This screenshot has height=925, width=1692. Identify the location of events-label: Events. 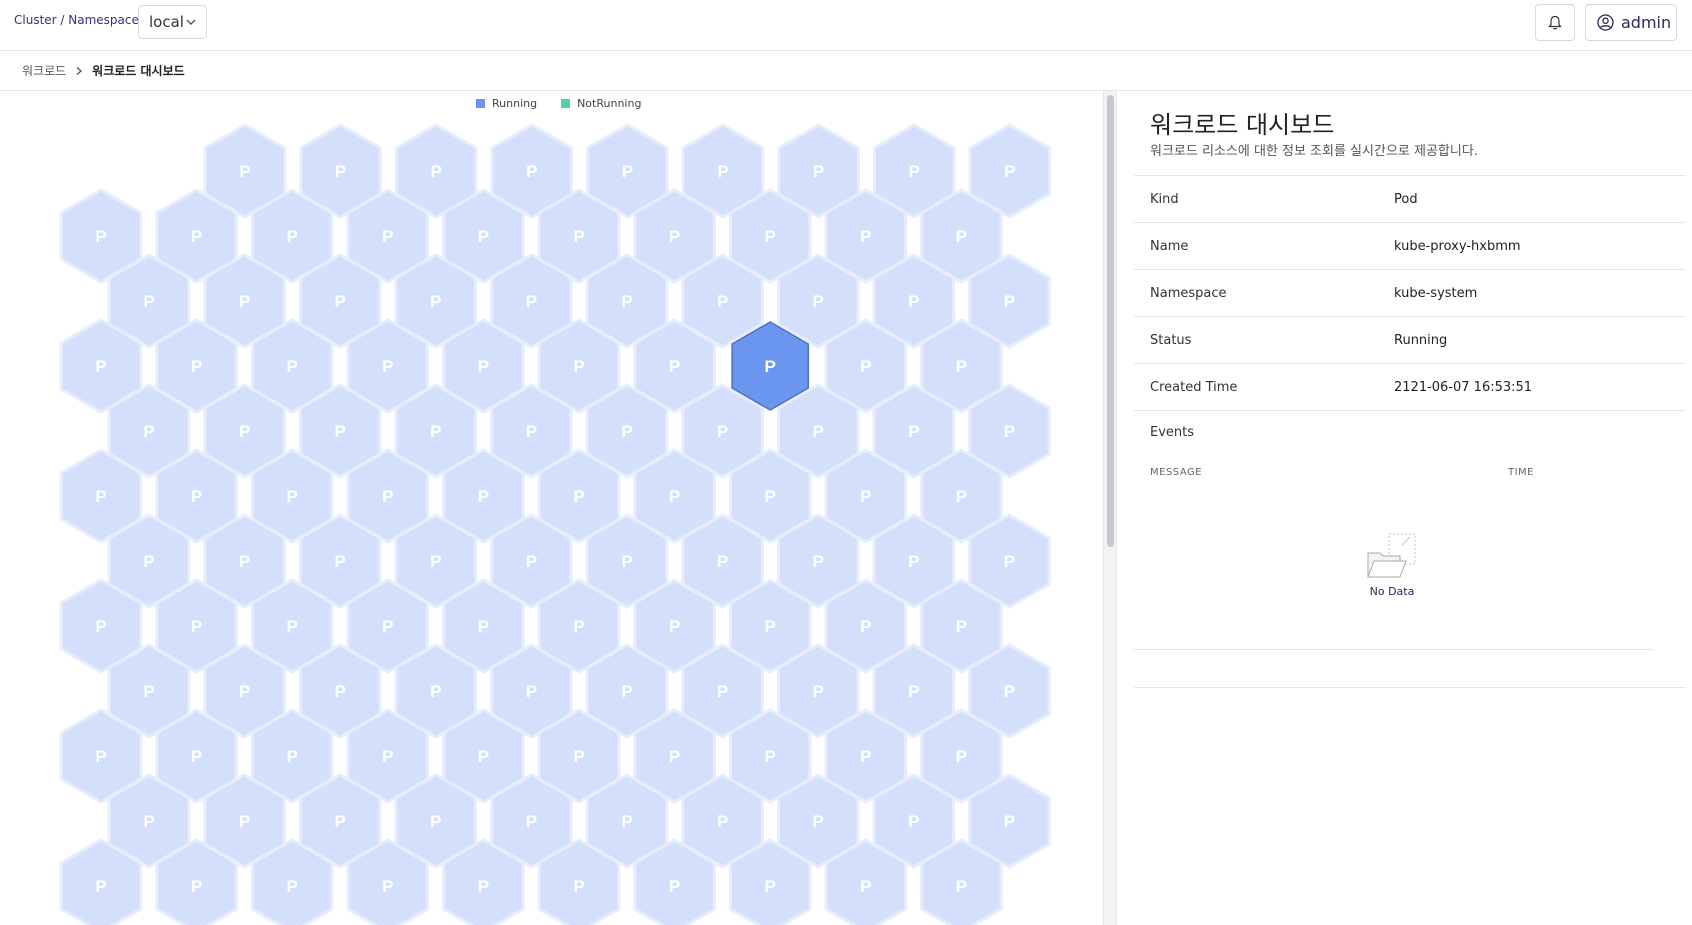
(1172, 432).